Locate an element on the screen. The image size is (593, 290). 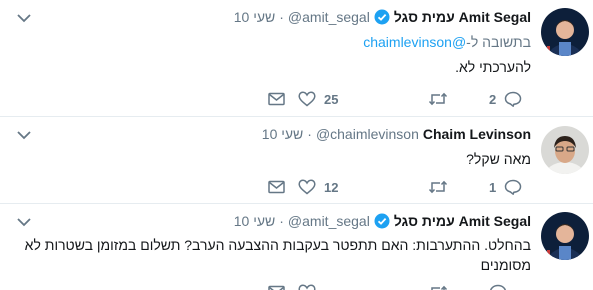
reply-button is located at coordinates (498, 286).